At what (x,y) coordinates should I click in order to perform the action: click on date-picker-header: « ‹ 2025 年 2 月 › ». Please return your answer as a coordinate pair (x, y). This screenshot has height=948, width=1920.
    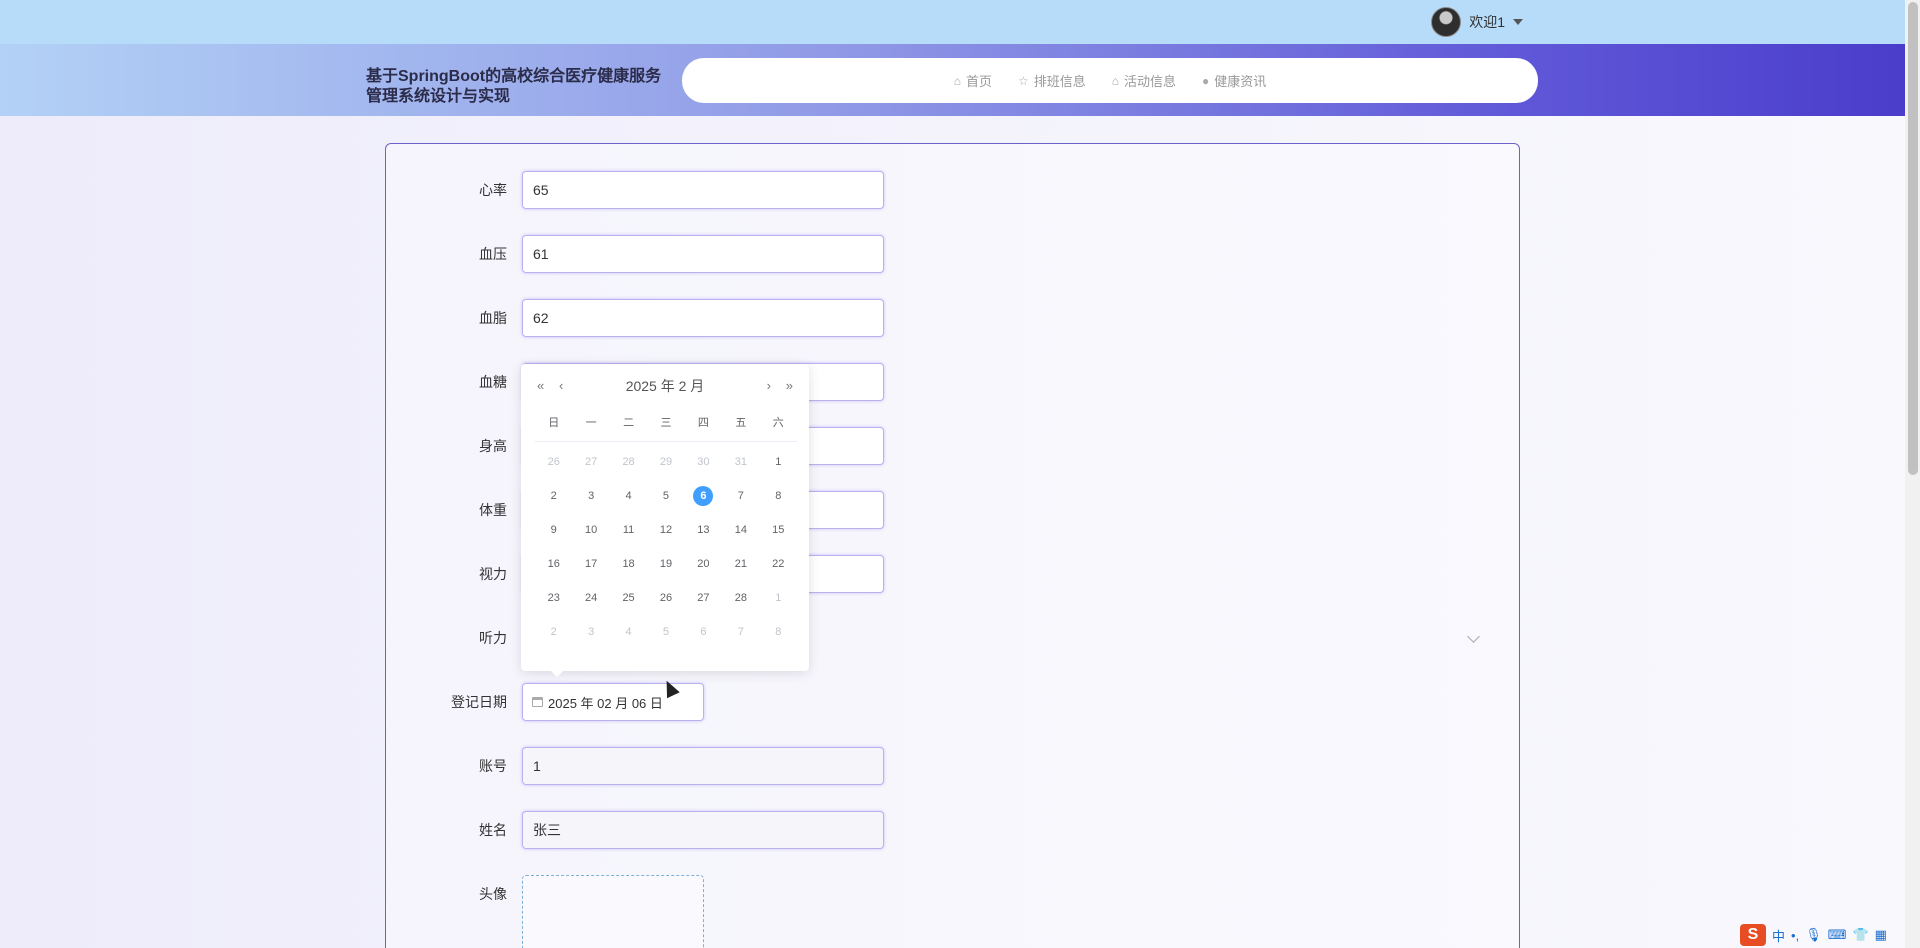
    Looking at the image, I should click on (665, 386).